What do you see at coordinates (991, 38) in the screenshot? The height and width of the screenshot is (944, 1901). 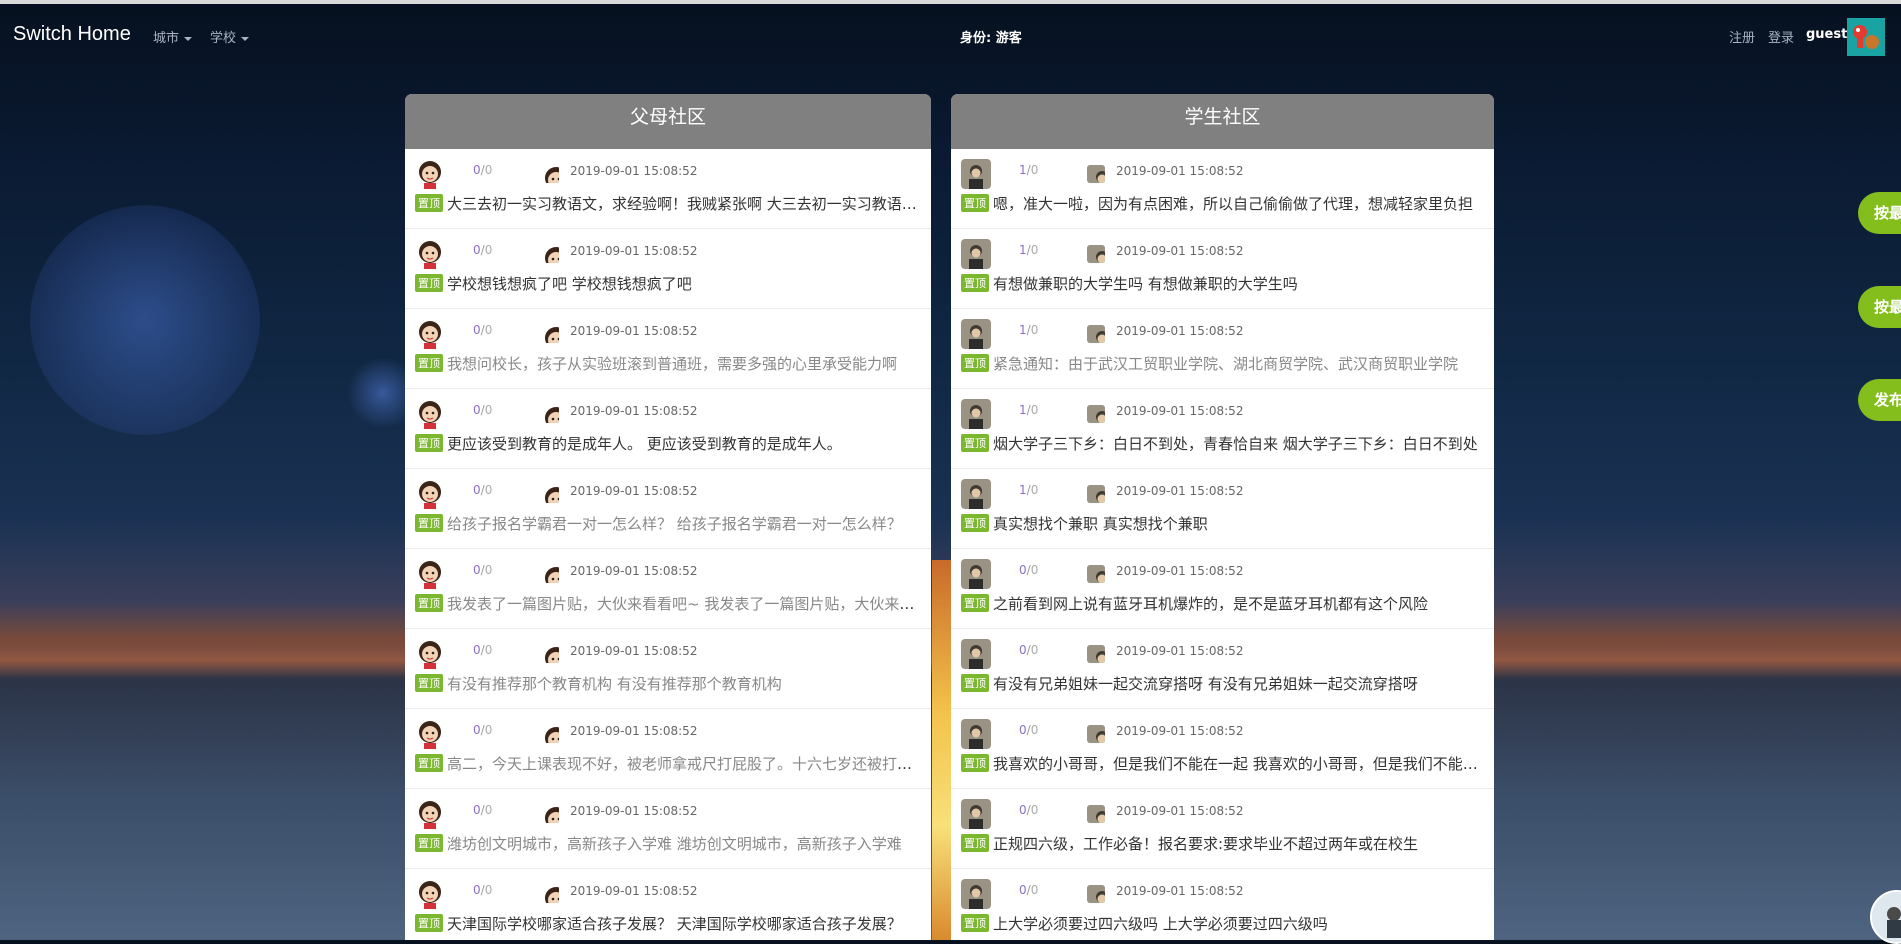 I see `identity-label: 身份: 游客` at bounding box center [991, 38].